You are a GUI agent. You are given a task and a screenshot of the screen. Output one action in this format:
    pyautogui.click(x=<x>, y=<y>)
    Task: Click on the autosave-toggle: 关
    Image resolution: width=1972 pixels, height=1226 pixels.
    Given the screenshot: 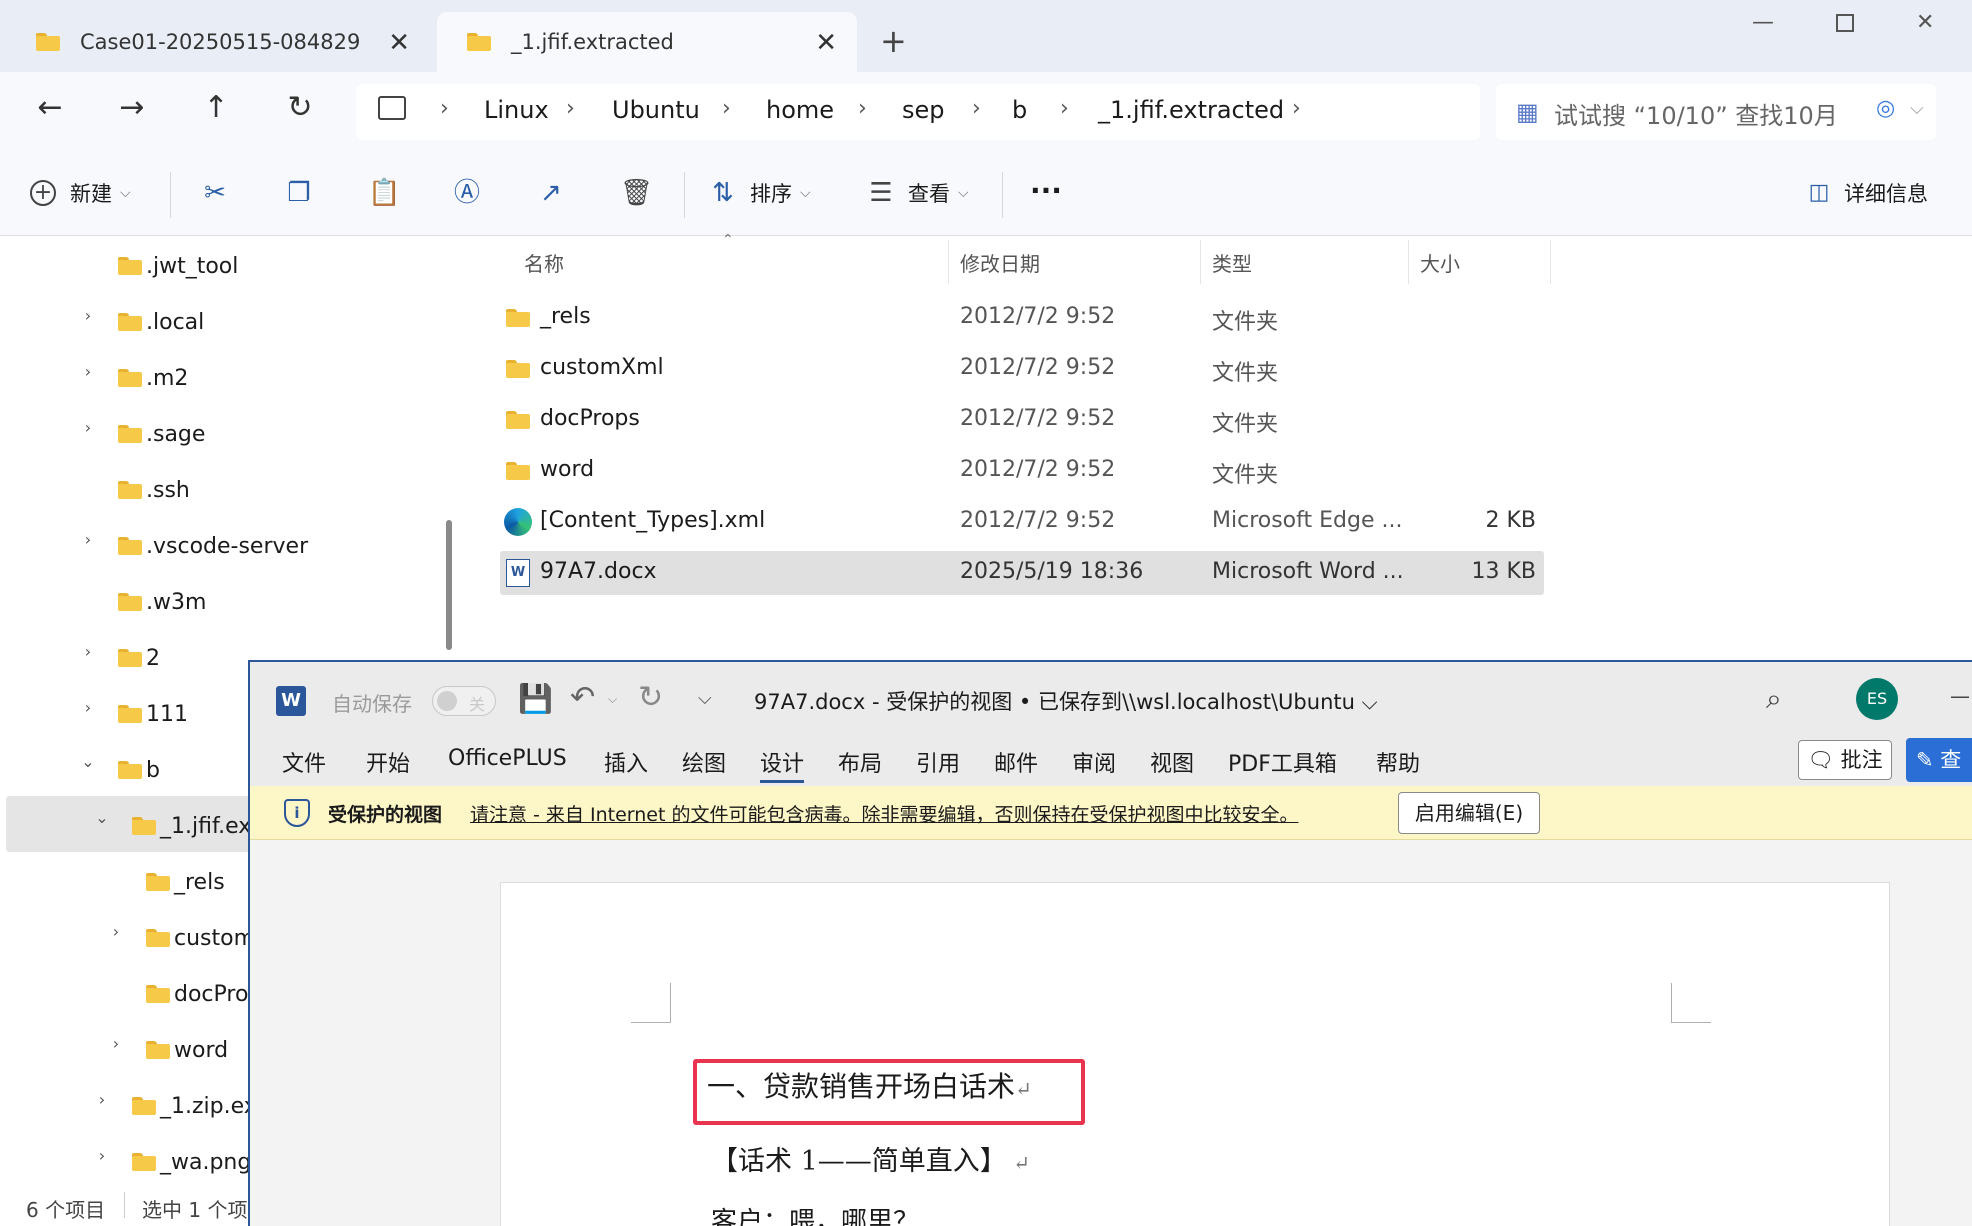 What is the action you would take?
    pyautogui.click(x=464, y=701)
    